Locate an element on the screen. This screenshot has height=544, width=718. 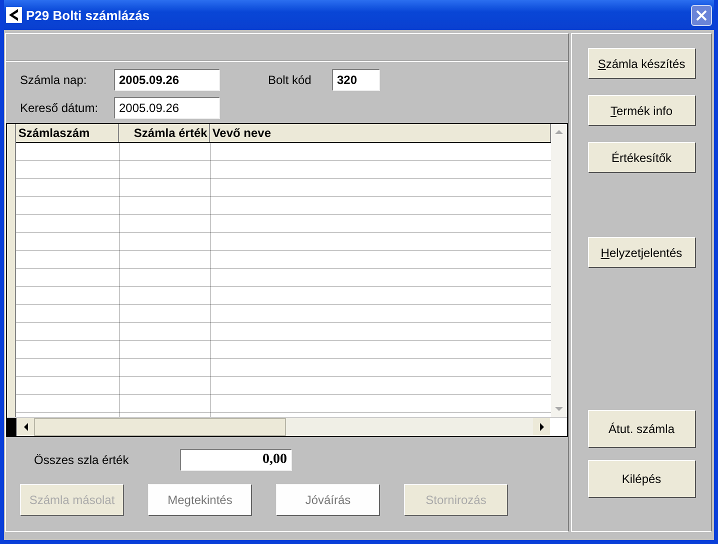
code-field: 320 is located at coordinates (356, 80).